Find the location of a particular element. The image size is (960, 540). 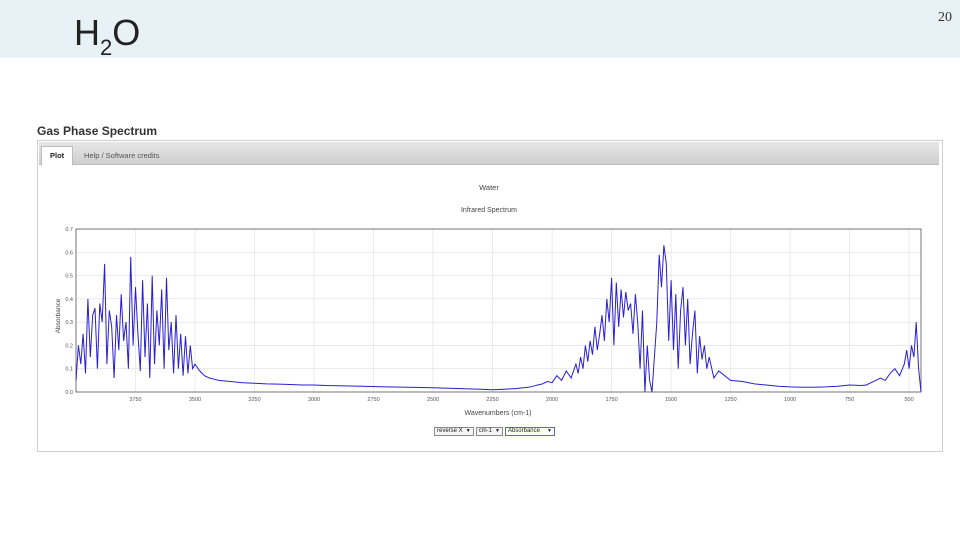

x-units-value: cm-1 is located at coordinates (485, 431).